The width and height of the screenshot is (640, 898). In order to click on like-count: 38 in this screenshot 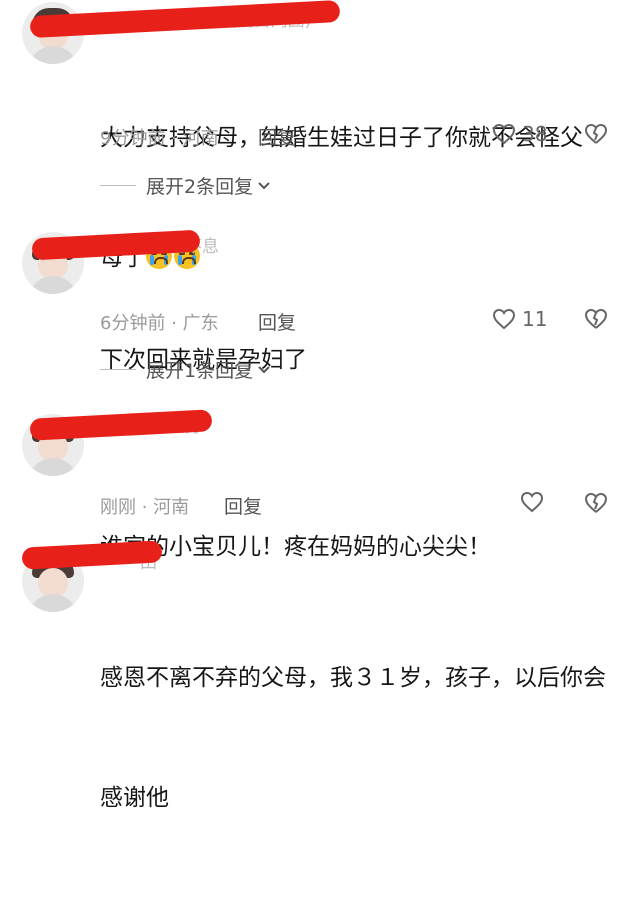, I will do `click(535, 134)`.